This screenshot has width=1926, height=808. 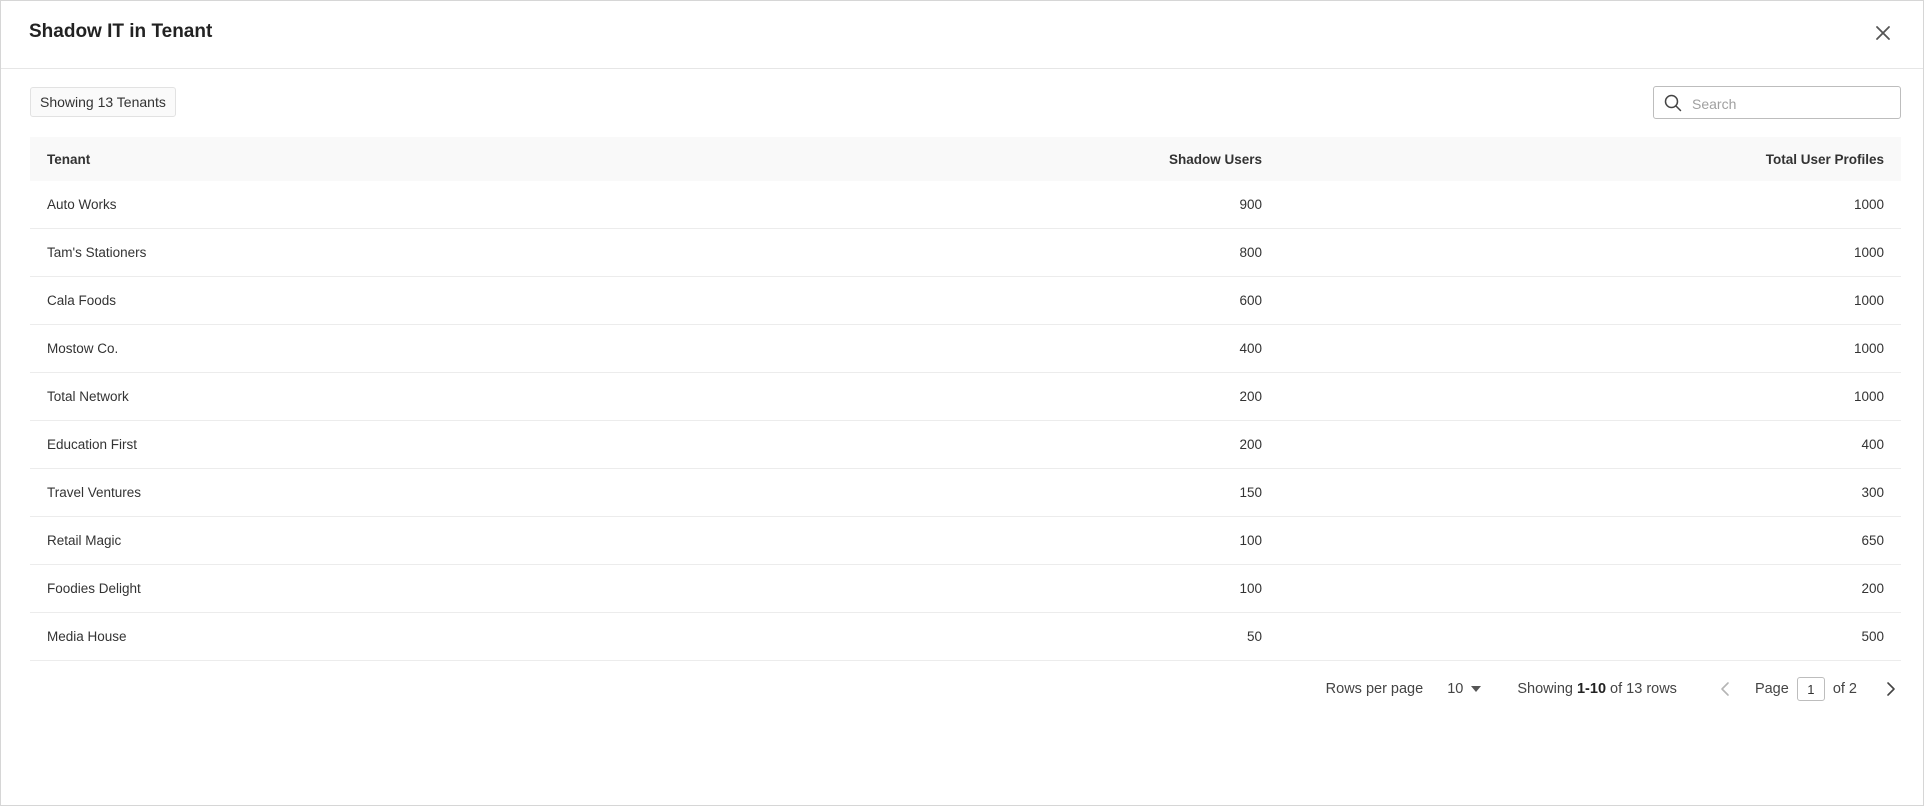 What do you see at coordinates (1455, 689) in the screenshot?
I see `rows-per-page-value: 10` at bounding box center [1455, 689].